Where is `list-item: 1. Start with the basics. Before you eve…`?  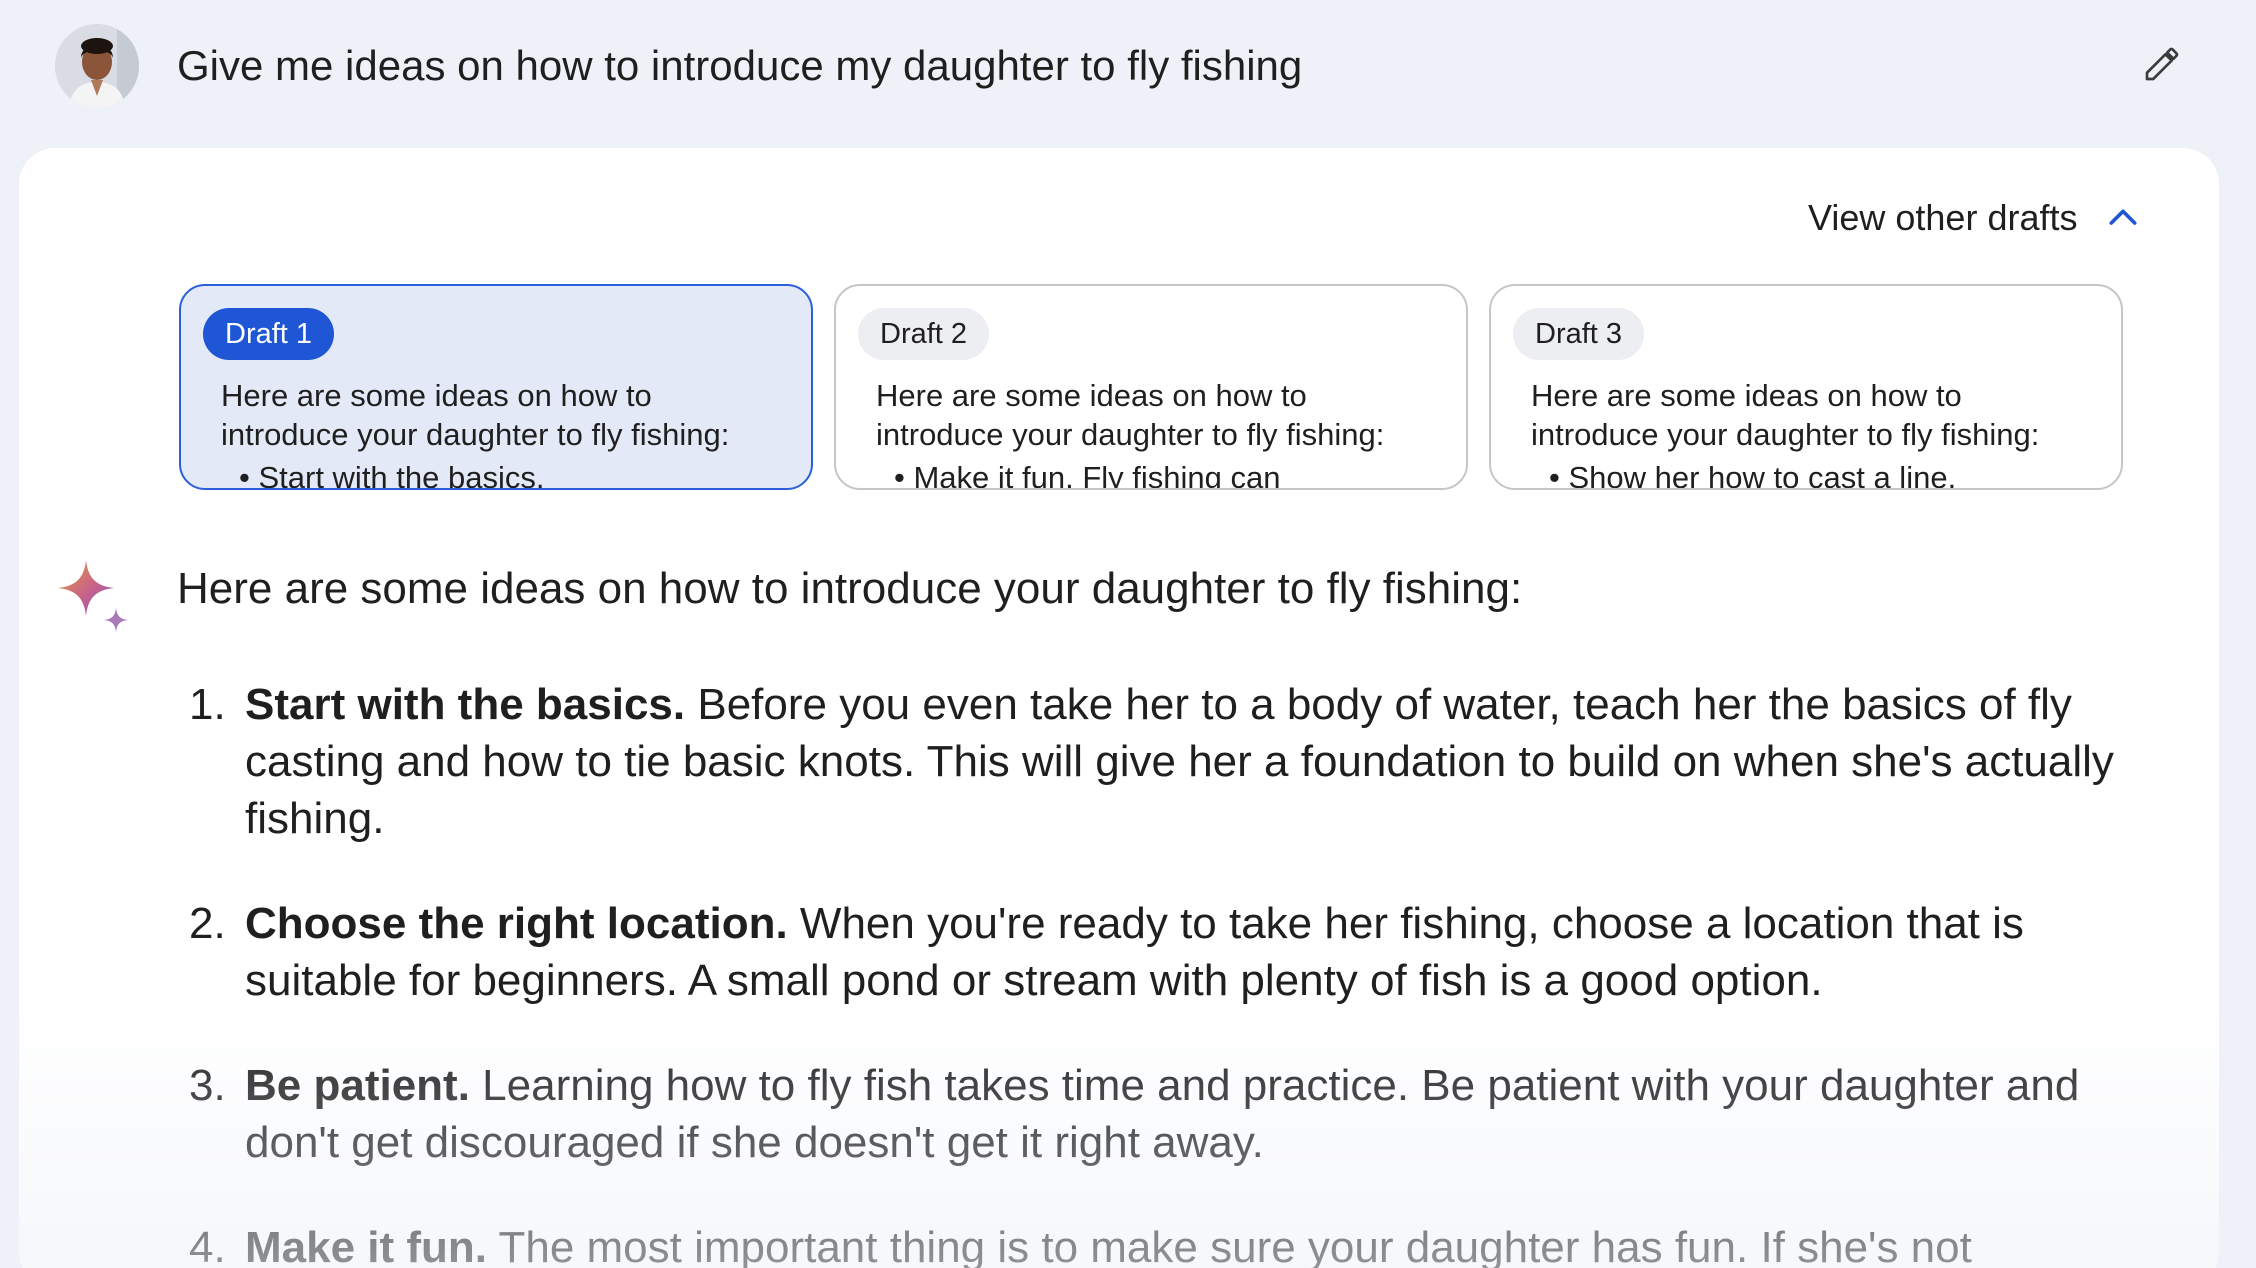 list-item: 1. Start with the basics. Before you eve… is located at coordinates (1147, 761).